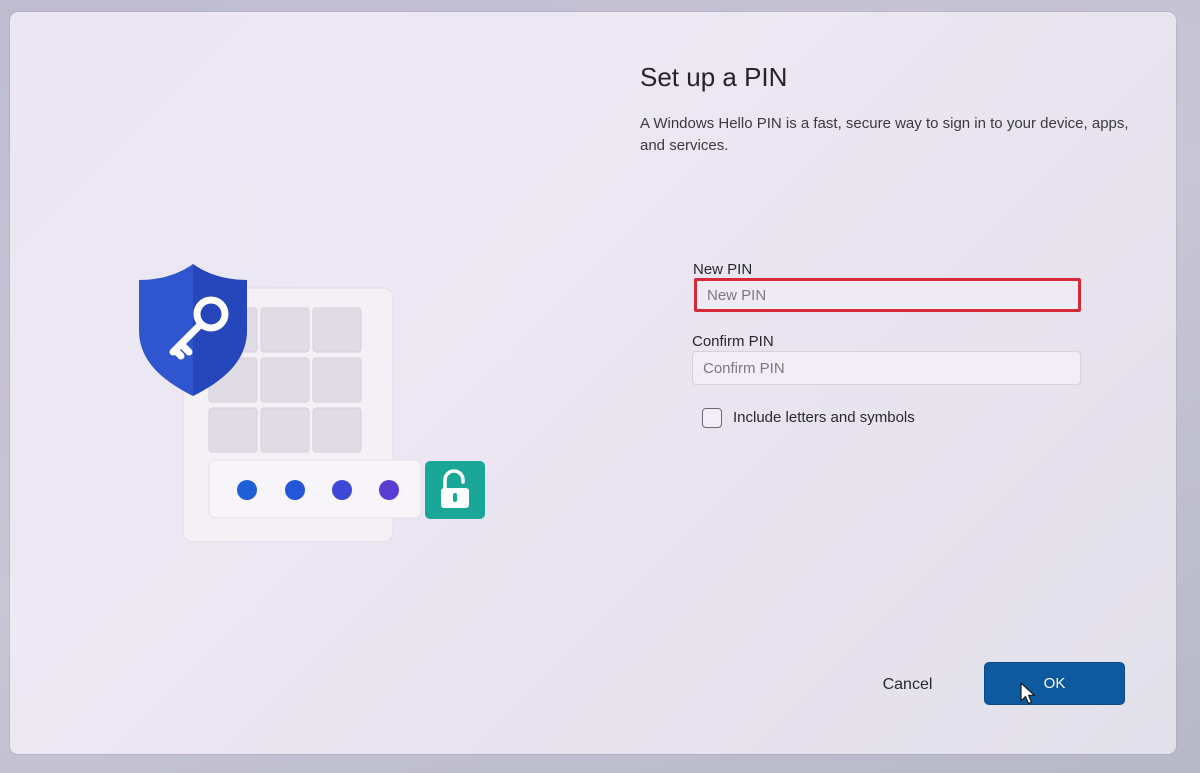 The image size is (1200, 773). What do you see at coordinates (305, 405) in the screenshot?
I see `pin-illustration` at bounding box center [305, 405].